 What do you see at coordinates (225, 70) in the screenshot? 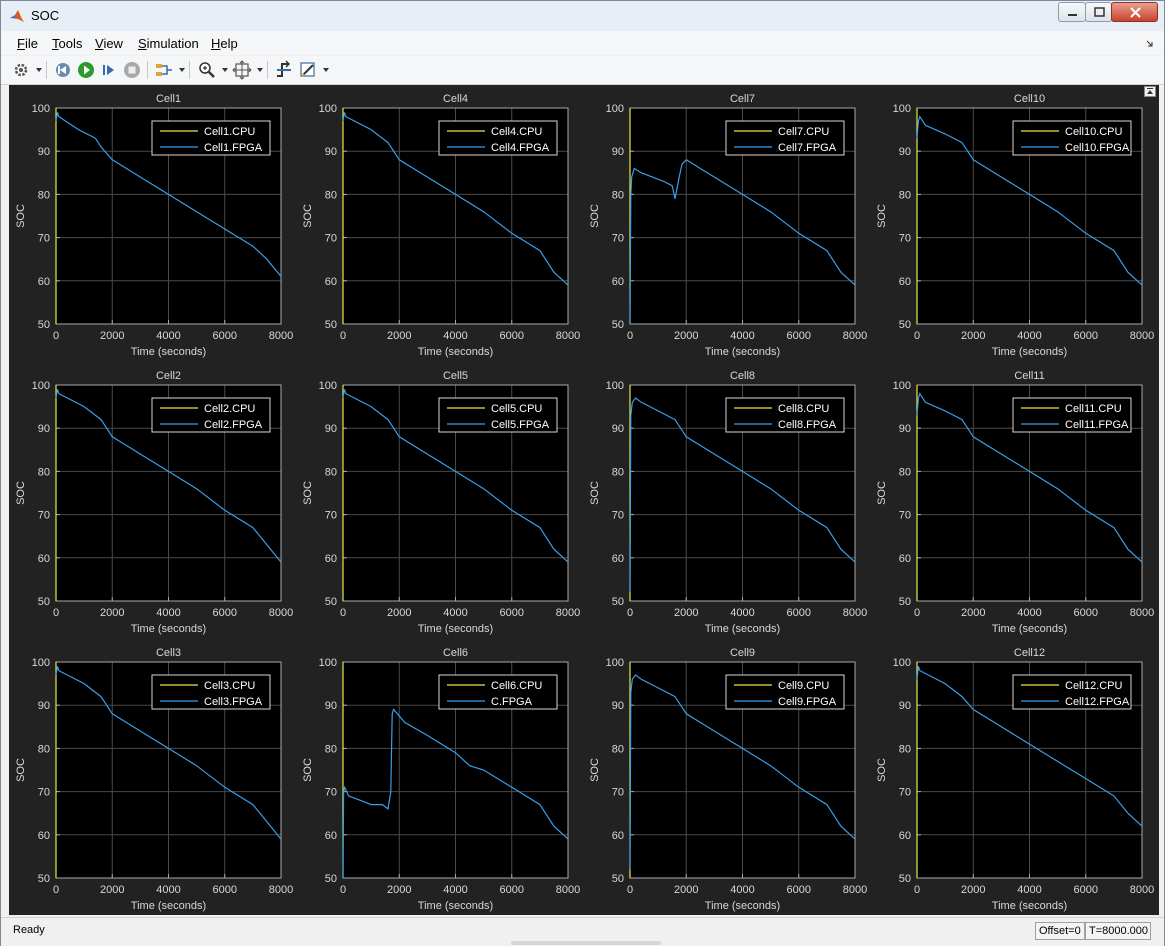
I see `zoom-dropdown` at bounding box center [225, 70].